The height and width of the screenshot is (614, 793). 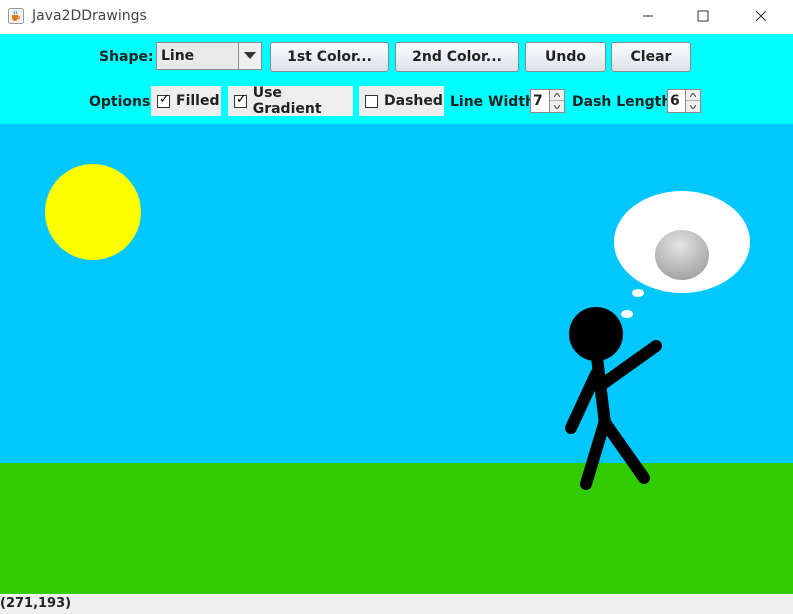 What do you see at coordinates (538, 101) in the screenshot?
I see `line-width-value: 7` at bounding box center [538, 101].